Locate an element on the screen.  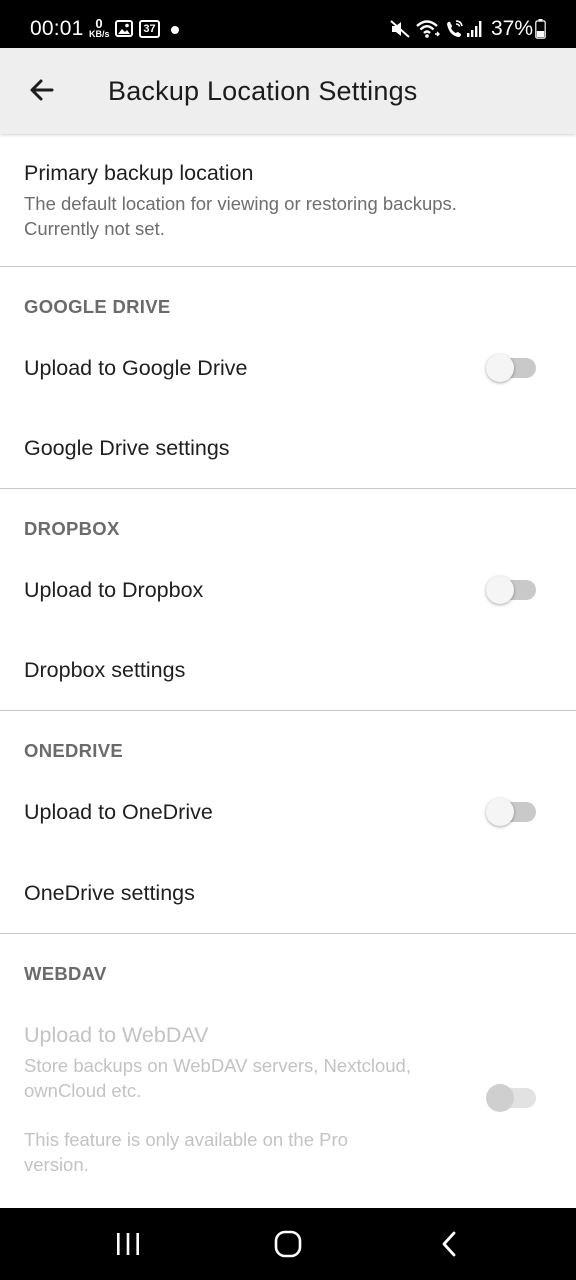
recents-icon is located at coordinates (128, 1244).